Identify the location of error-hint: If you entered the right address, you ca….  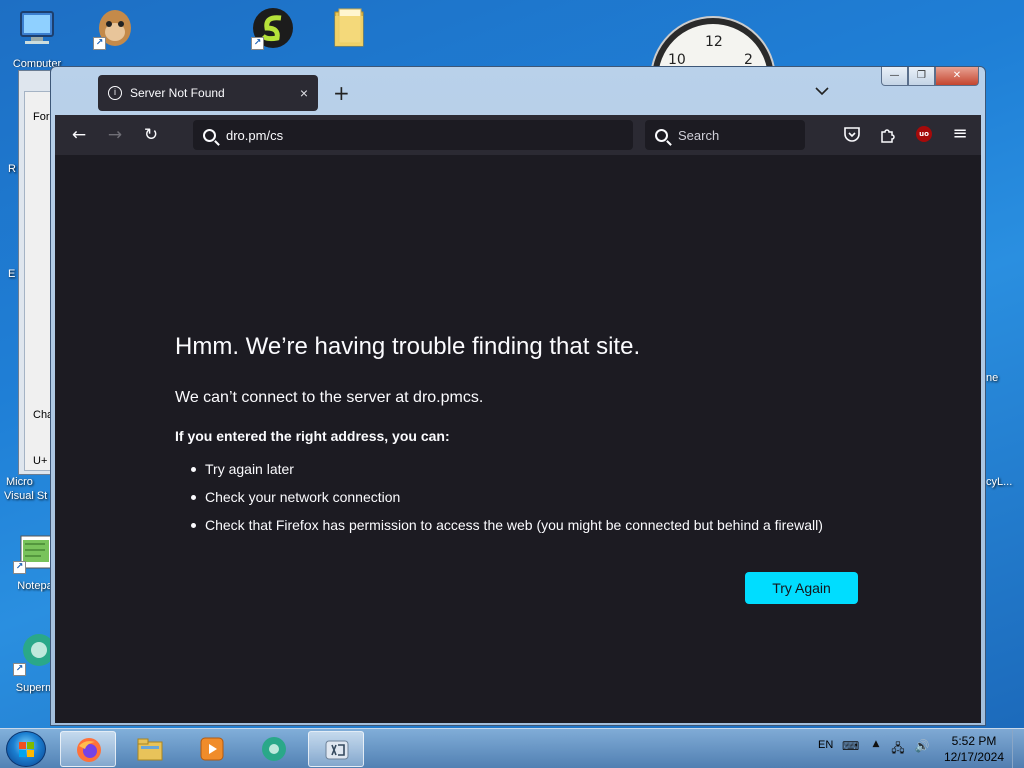
(312, 436).